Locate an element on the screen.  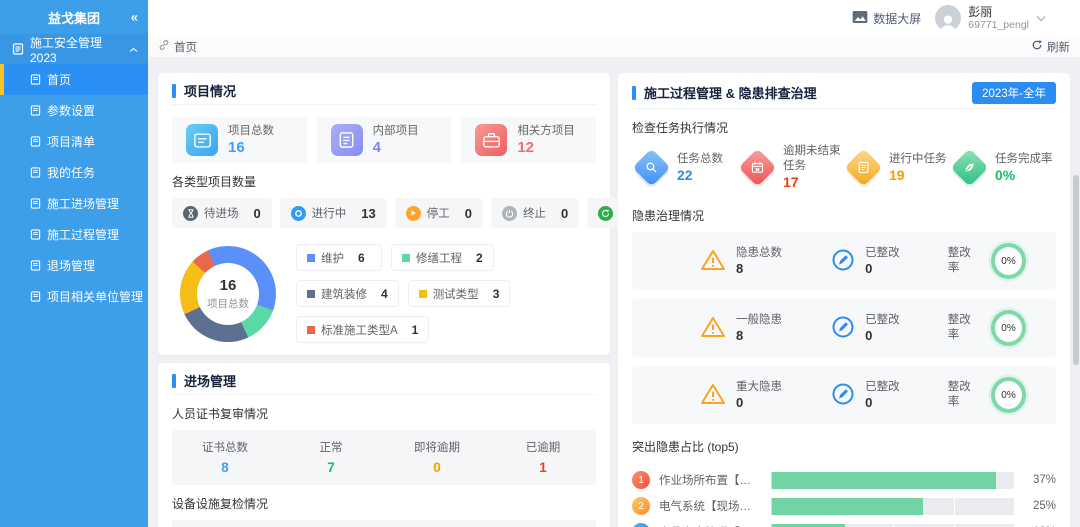
data-screen-link: 数据大屏 is located at coordinates (886, 18).